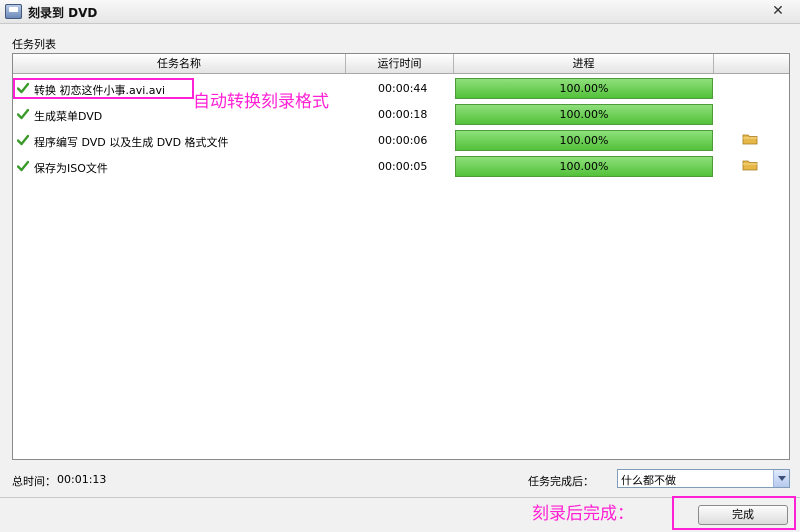 The height and width of the screenshot is (532, 800). I want to click on task-time: 00:00:44, so click(403, 88).